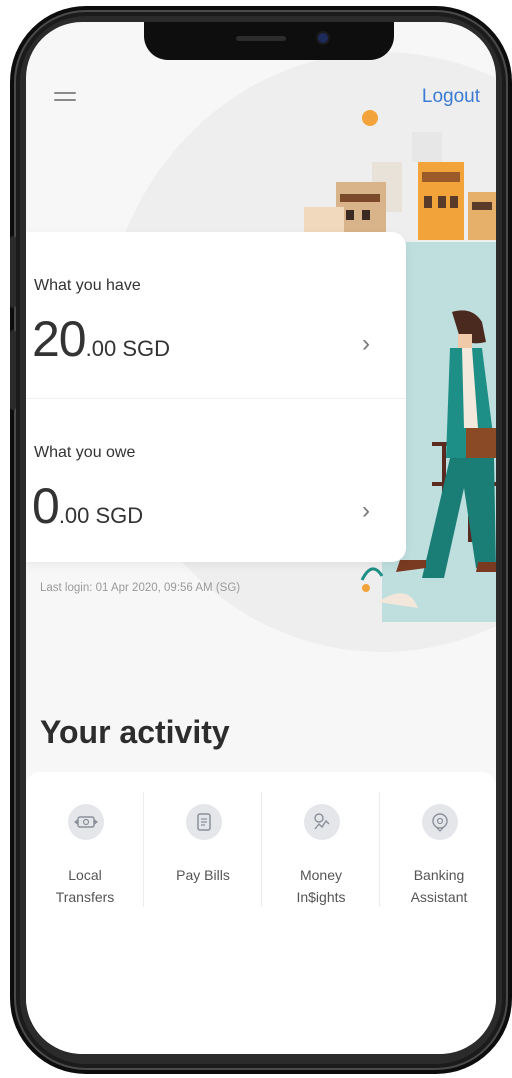 The image size is (512, 1078). I want to click on have-amount-integer: 20, so click(59, 339).